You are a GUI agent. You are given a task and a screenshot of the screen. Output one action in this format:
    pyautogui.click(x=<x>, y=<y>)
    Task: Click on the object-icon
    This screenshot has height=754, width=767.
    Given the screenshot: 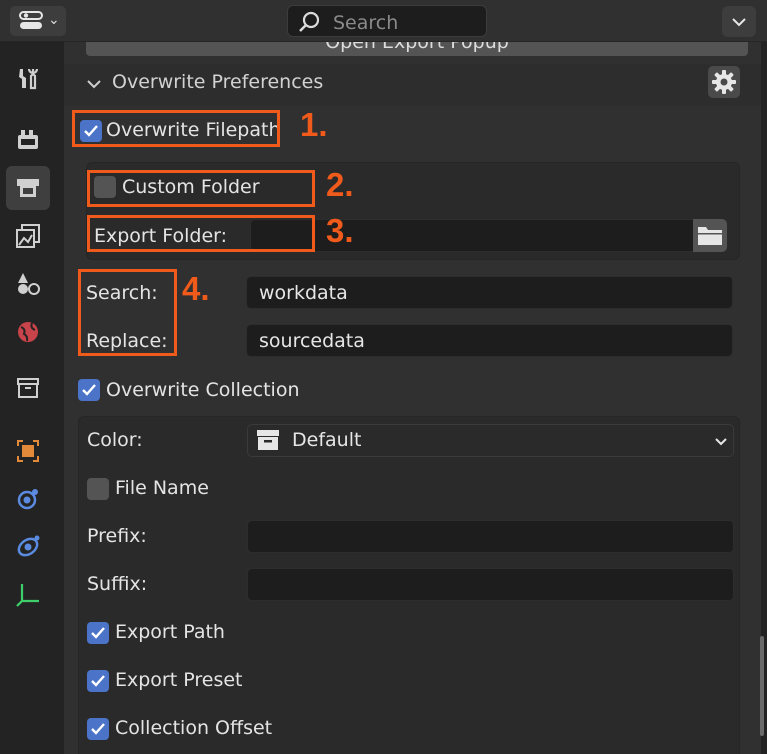 What is the action you would take?
    pyautogui.click(x=28, y=451)
    